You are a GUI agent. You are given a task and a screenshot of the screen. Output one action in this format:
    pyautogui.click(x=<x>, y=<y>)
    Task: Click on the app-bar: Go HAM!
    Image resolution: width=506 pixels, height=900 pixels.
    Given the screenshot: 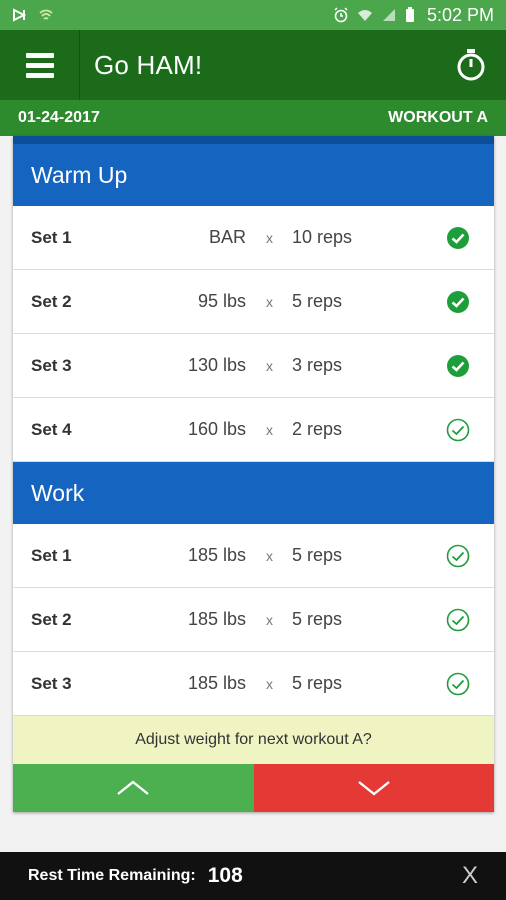 What is the action you would take?
    pyautogui.click(x=253, y=65)
    